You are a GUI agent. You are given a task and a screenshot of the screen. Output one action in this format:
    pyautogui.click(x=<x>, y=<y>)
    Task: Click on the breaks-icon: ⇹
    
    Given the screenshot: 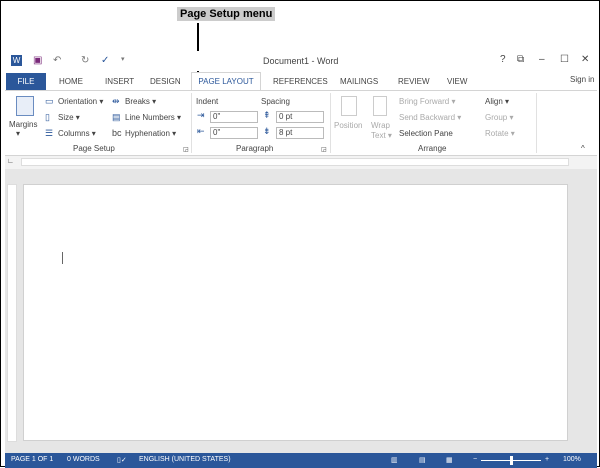 What is the action you would take?
    pyautogui.click(x=116, y=101)
    